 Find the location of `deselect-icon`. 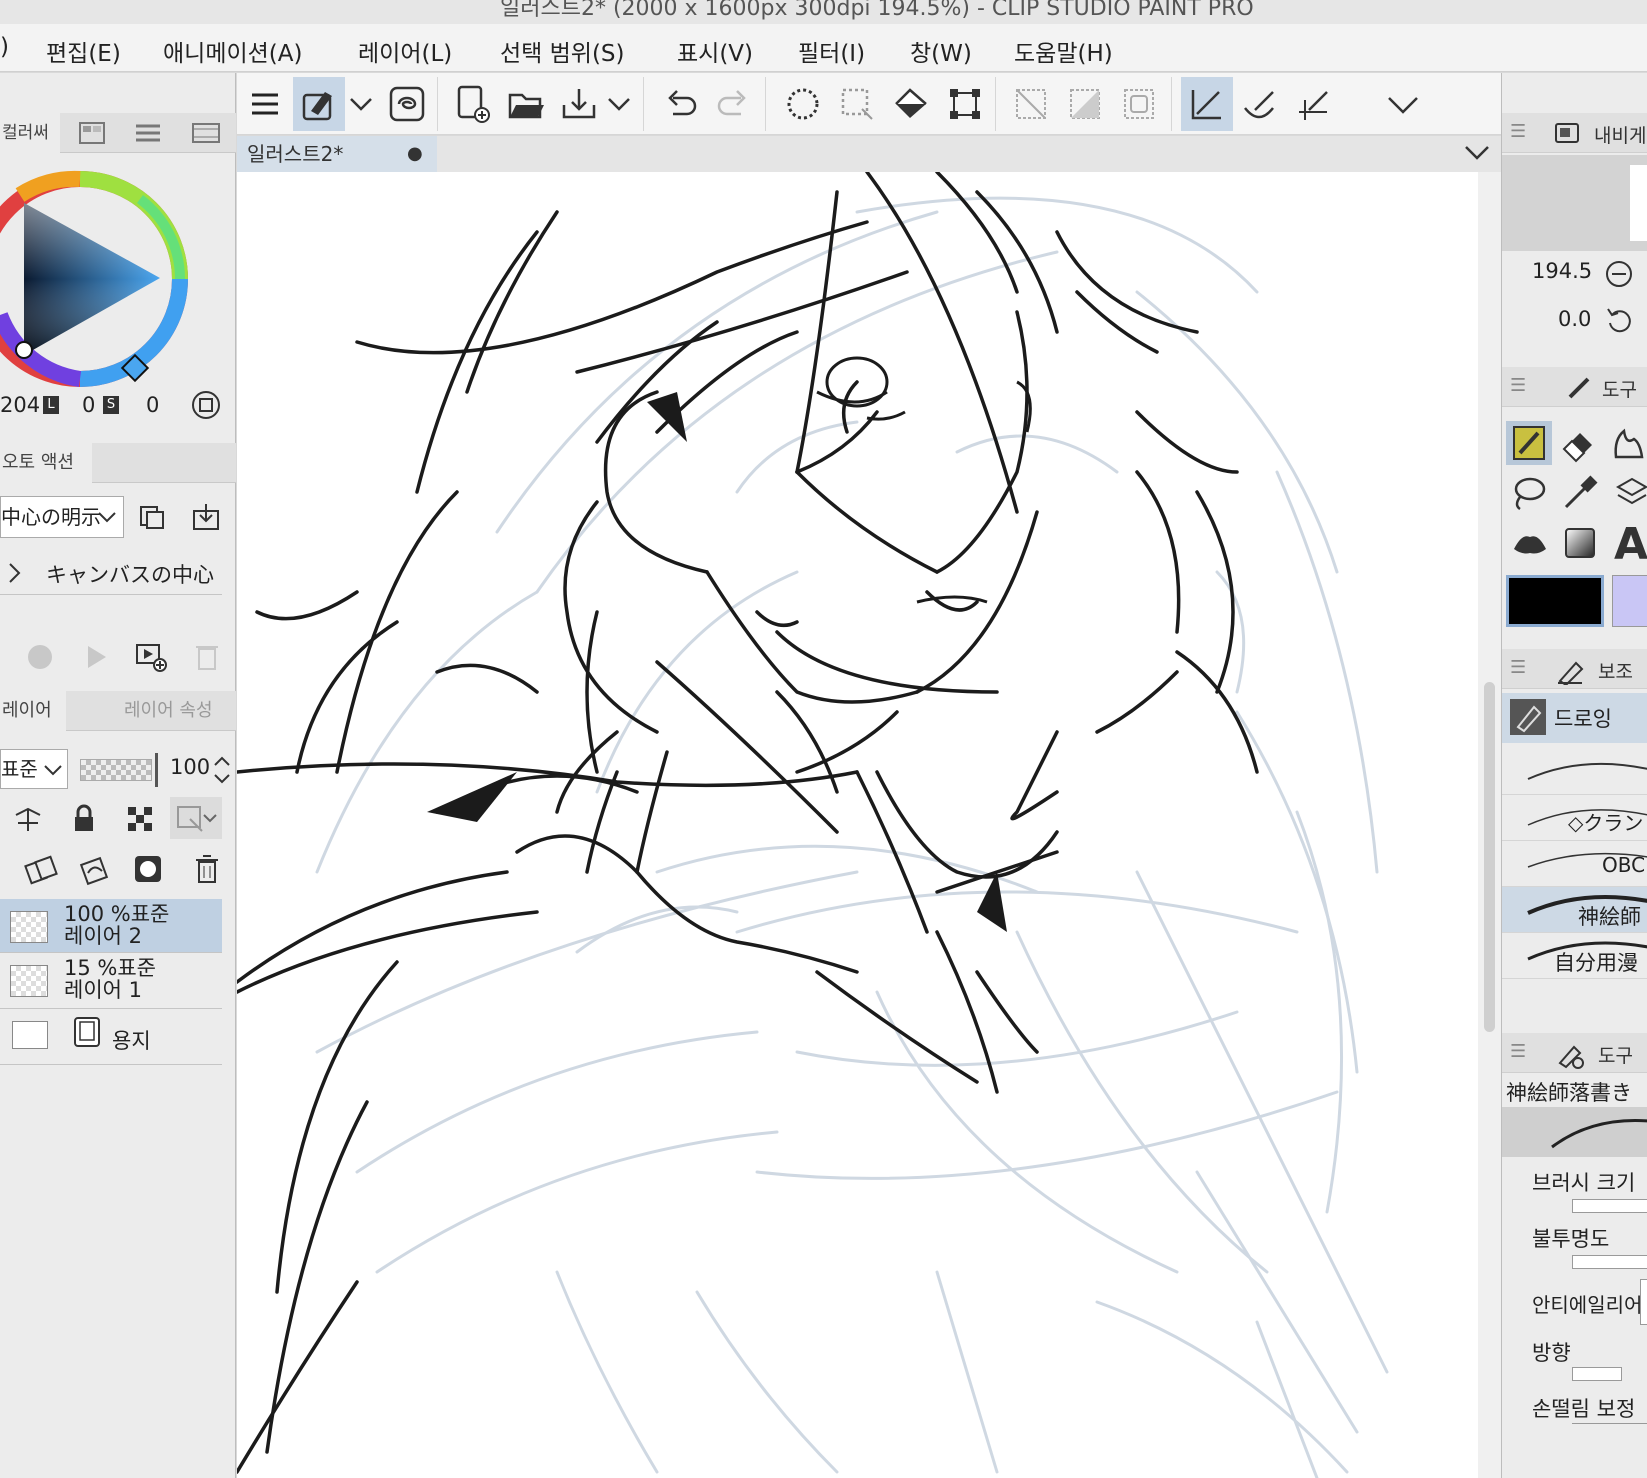

deselect-icon is located at coordinates (857, 104).